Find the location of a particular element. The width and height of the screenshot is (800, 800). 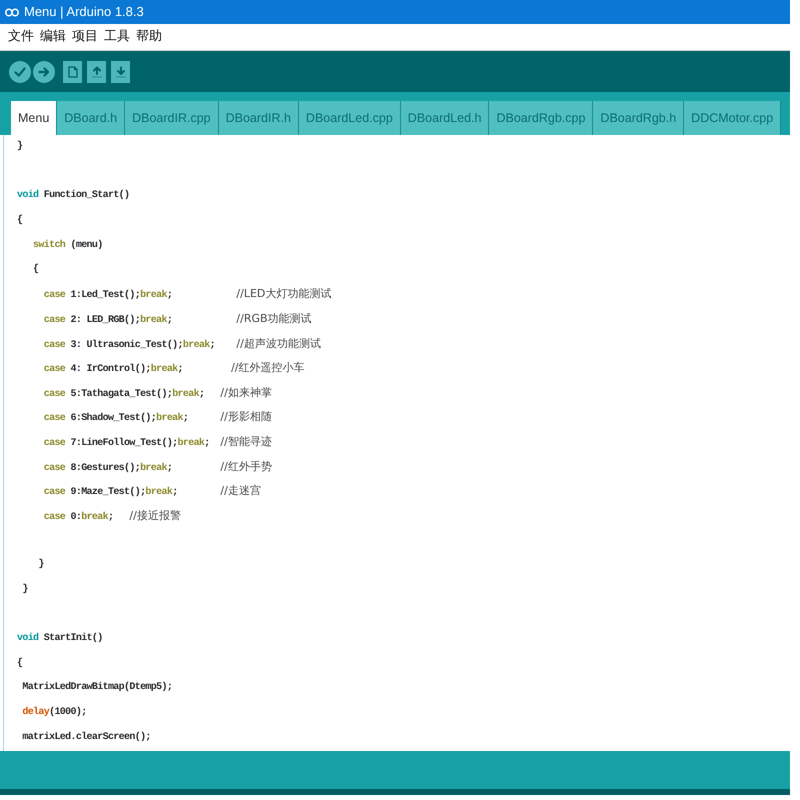

code-line: case 9:Maze_Test();break; //走迷宫 is located at coordinates (152, 491).